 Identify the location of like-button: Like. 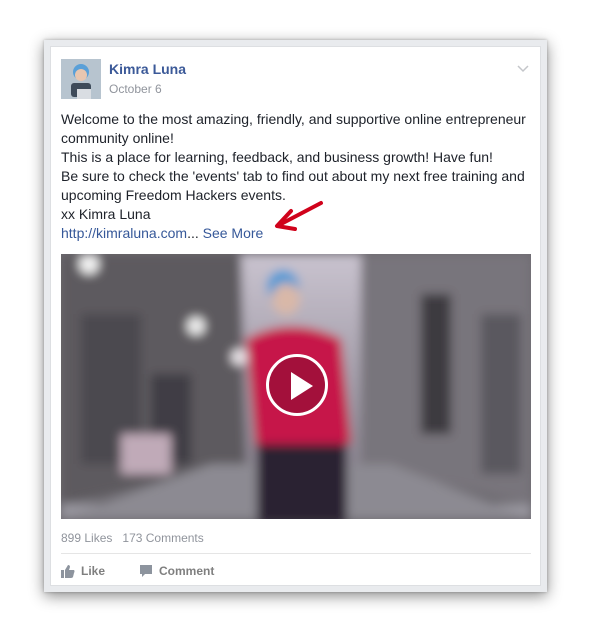
(83, 571).